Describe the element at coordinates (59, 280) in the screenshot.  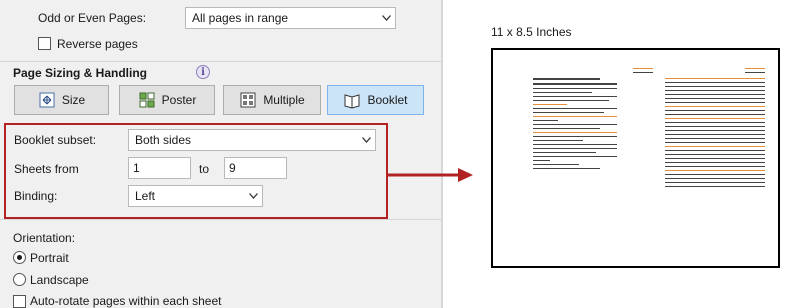
I see `landscape-label: Landscape` at that location.